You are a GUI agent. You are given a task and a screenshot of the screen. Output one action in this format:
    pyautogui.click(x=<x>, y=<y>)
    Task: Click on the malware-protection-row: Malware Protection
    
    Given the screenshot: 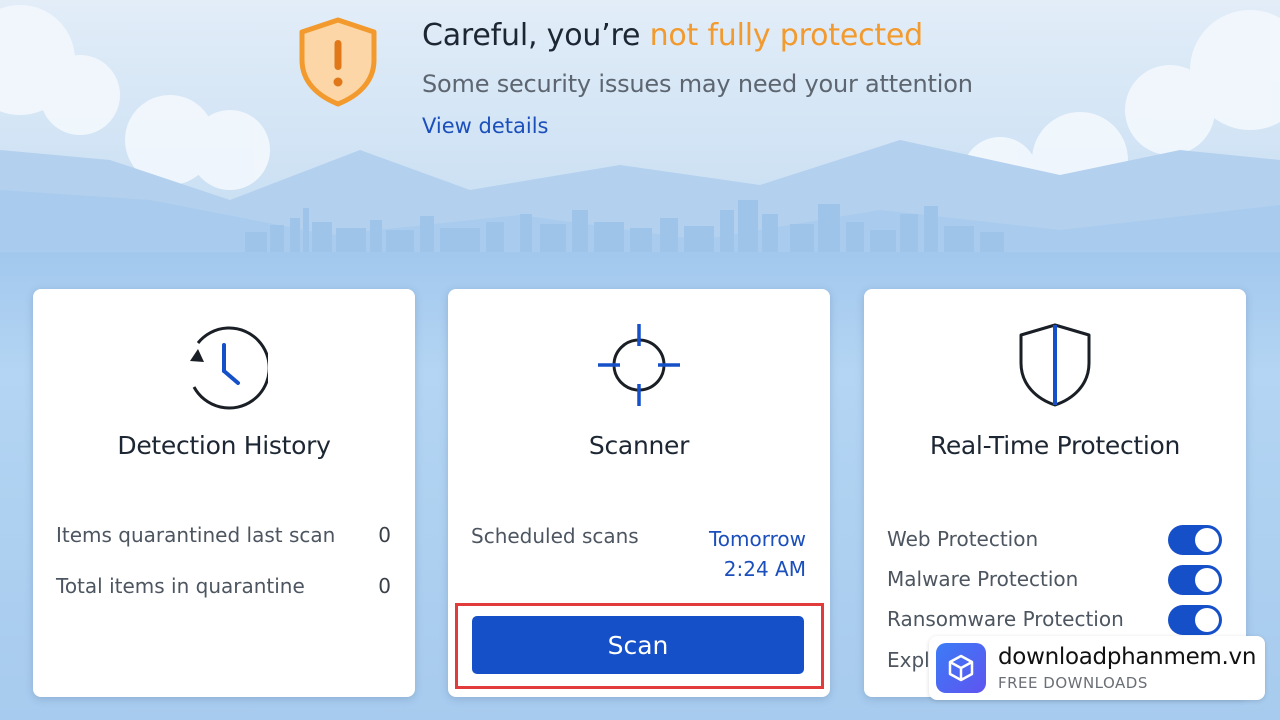 What is the action you would take?
    pyautogui.click(x=1054, y=579)
    